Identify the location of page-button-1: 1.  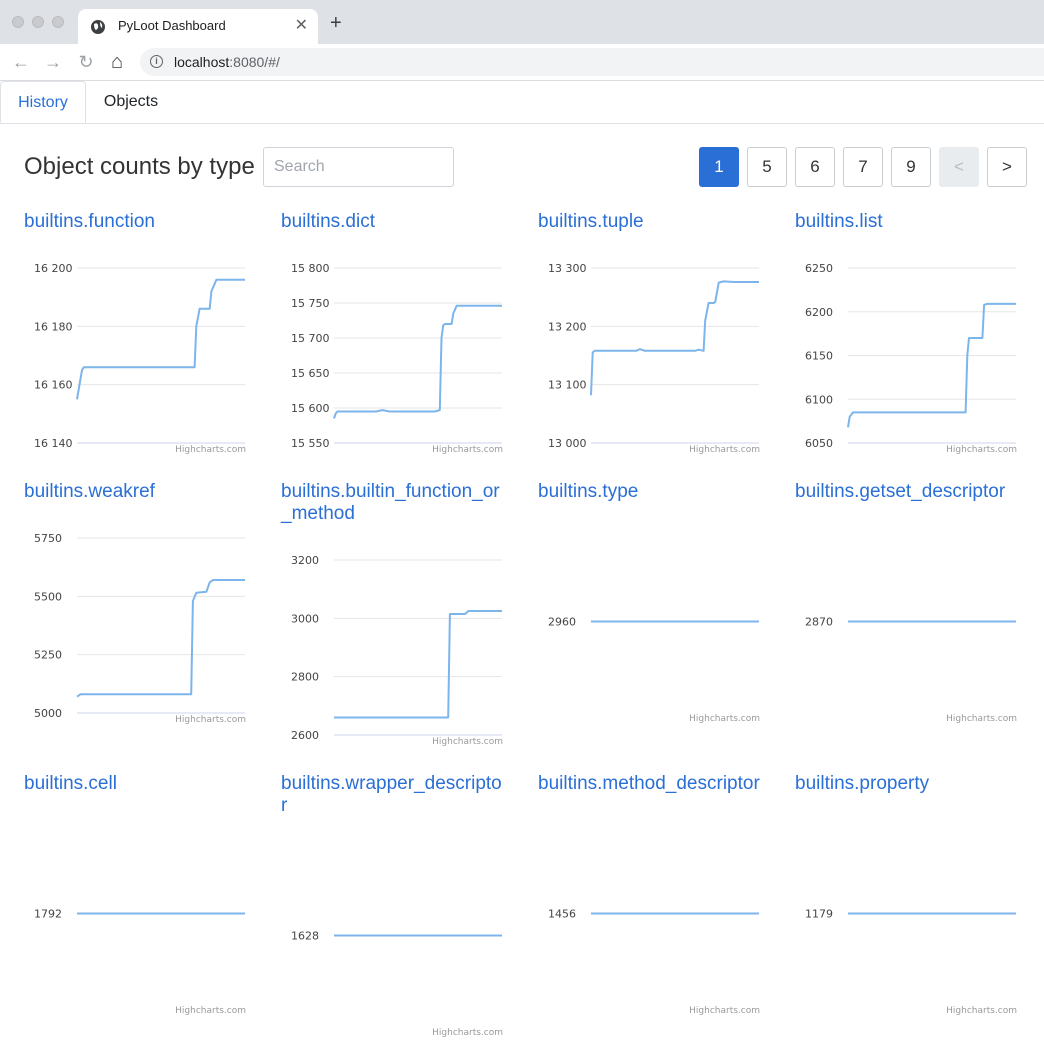
(719, 167).